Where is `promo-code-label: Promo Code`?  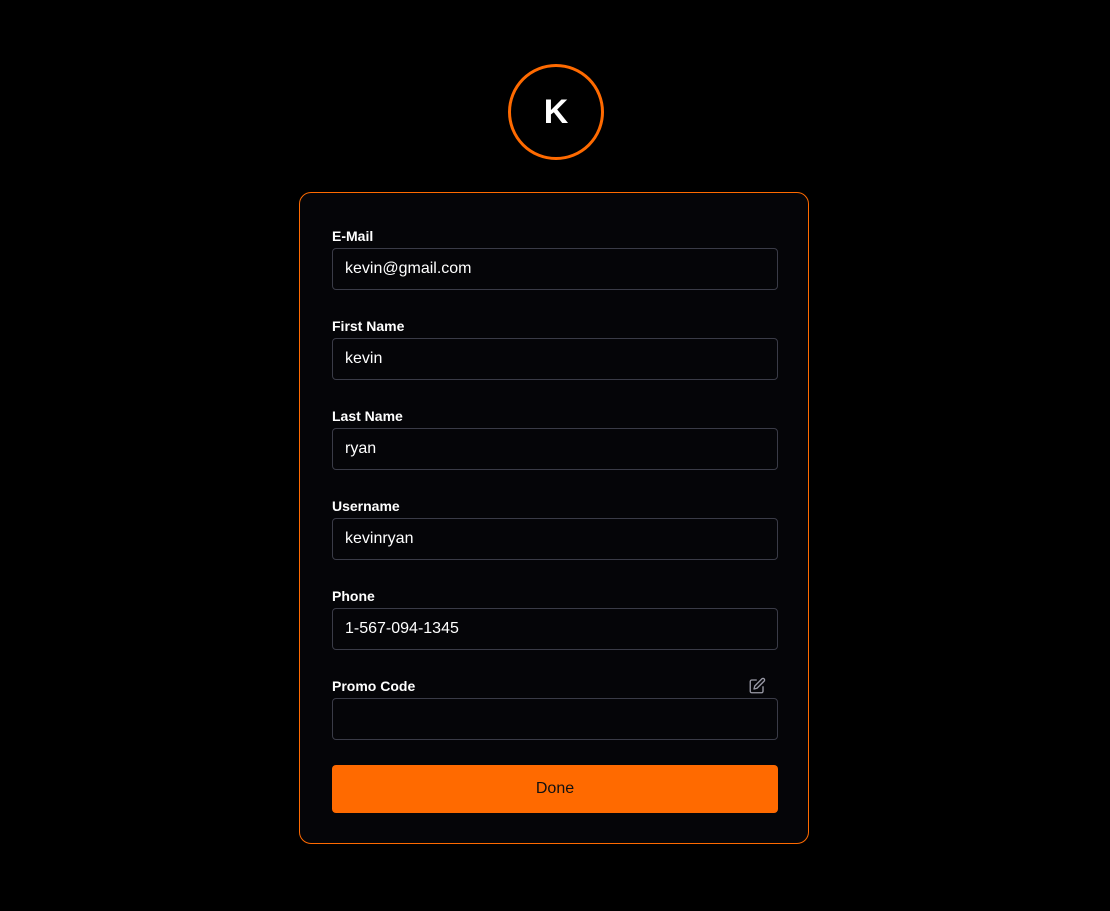 promo-code-label: Promo Code is located at coordinates (374, 686).